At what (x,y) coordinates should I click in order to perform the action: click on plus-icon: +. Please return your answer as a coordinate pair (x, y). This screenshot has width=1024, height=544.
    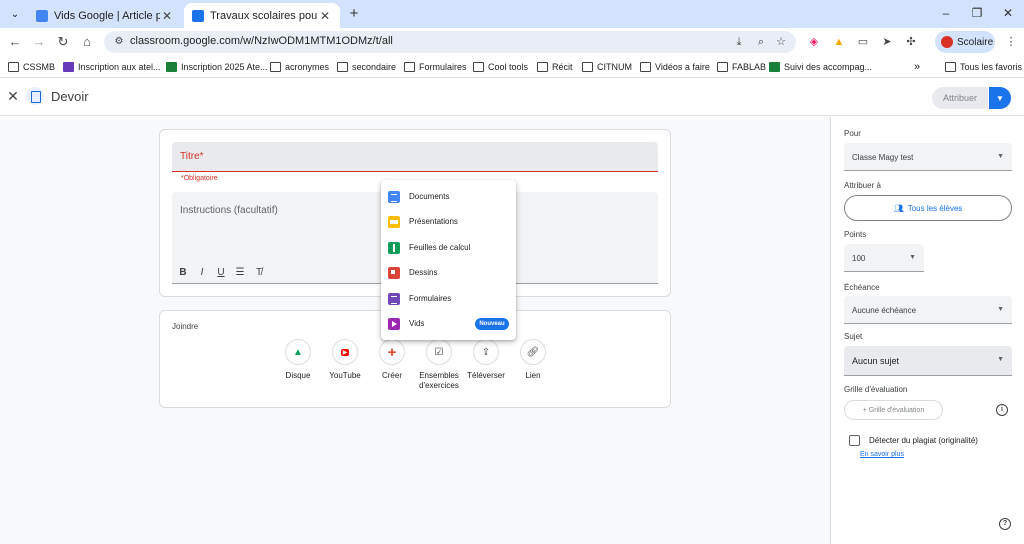
    Looking at the image, I should click on (392, 352).